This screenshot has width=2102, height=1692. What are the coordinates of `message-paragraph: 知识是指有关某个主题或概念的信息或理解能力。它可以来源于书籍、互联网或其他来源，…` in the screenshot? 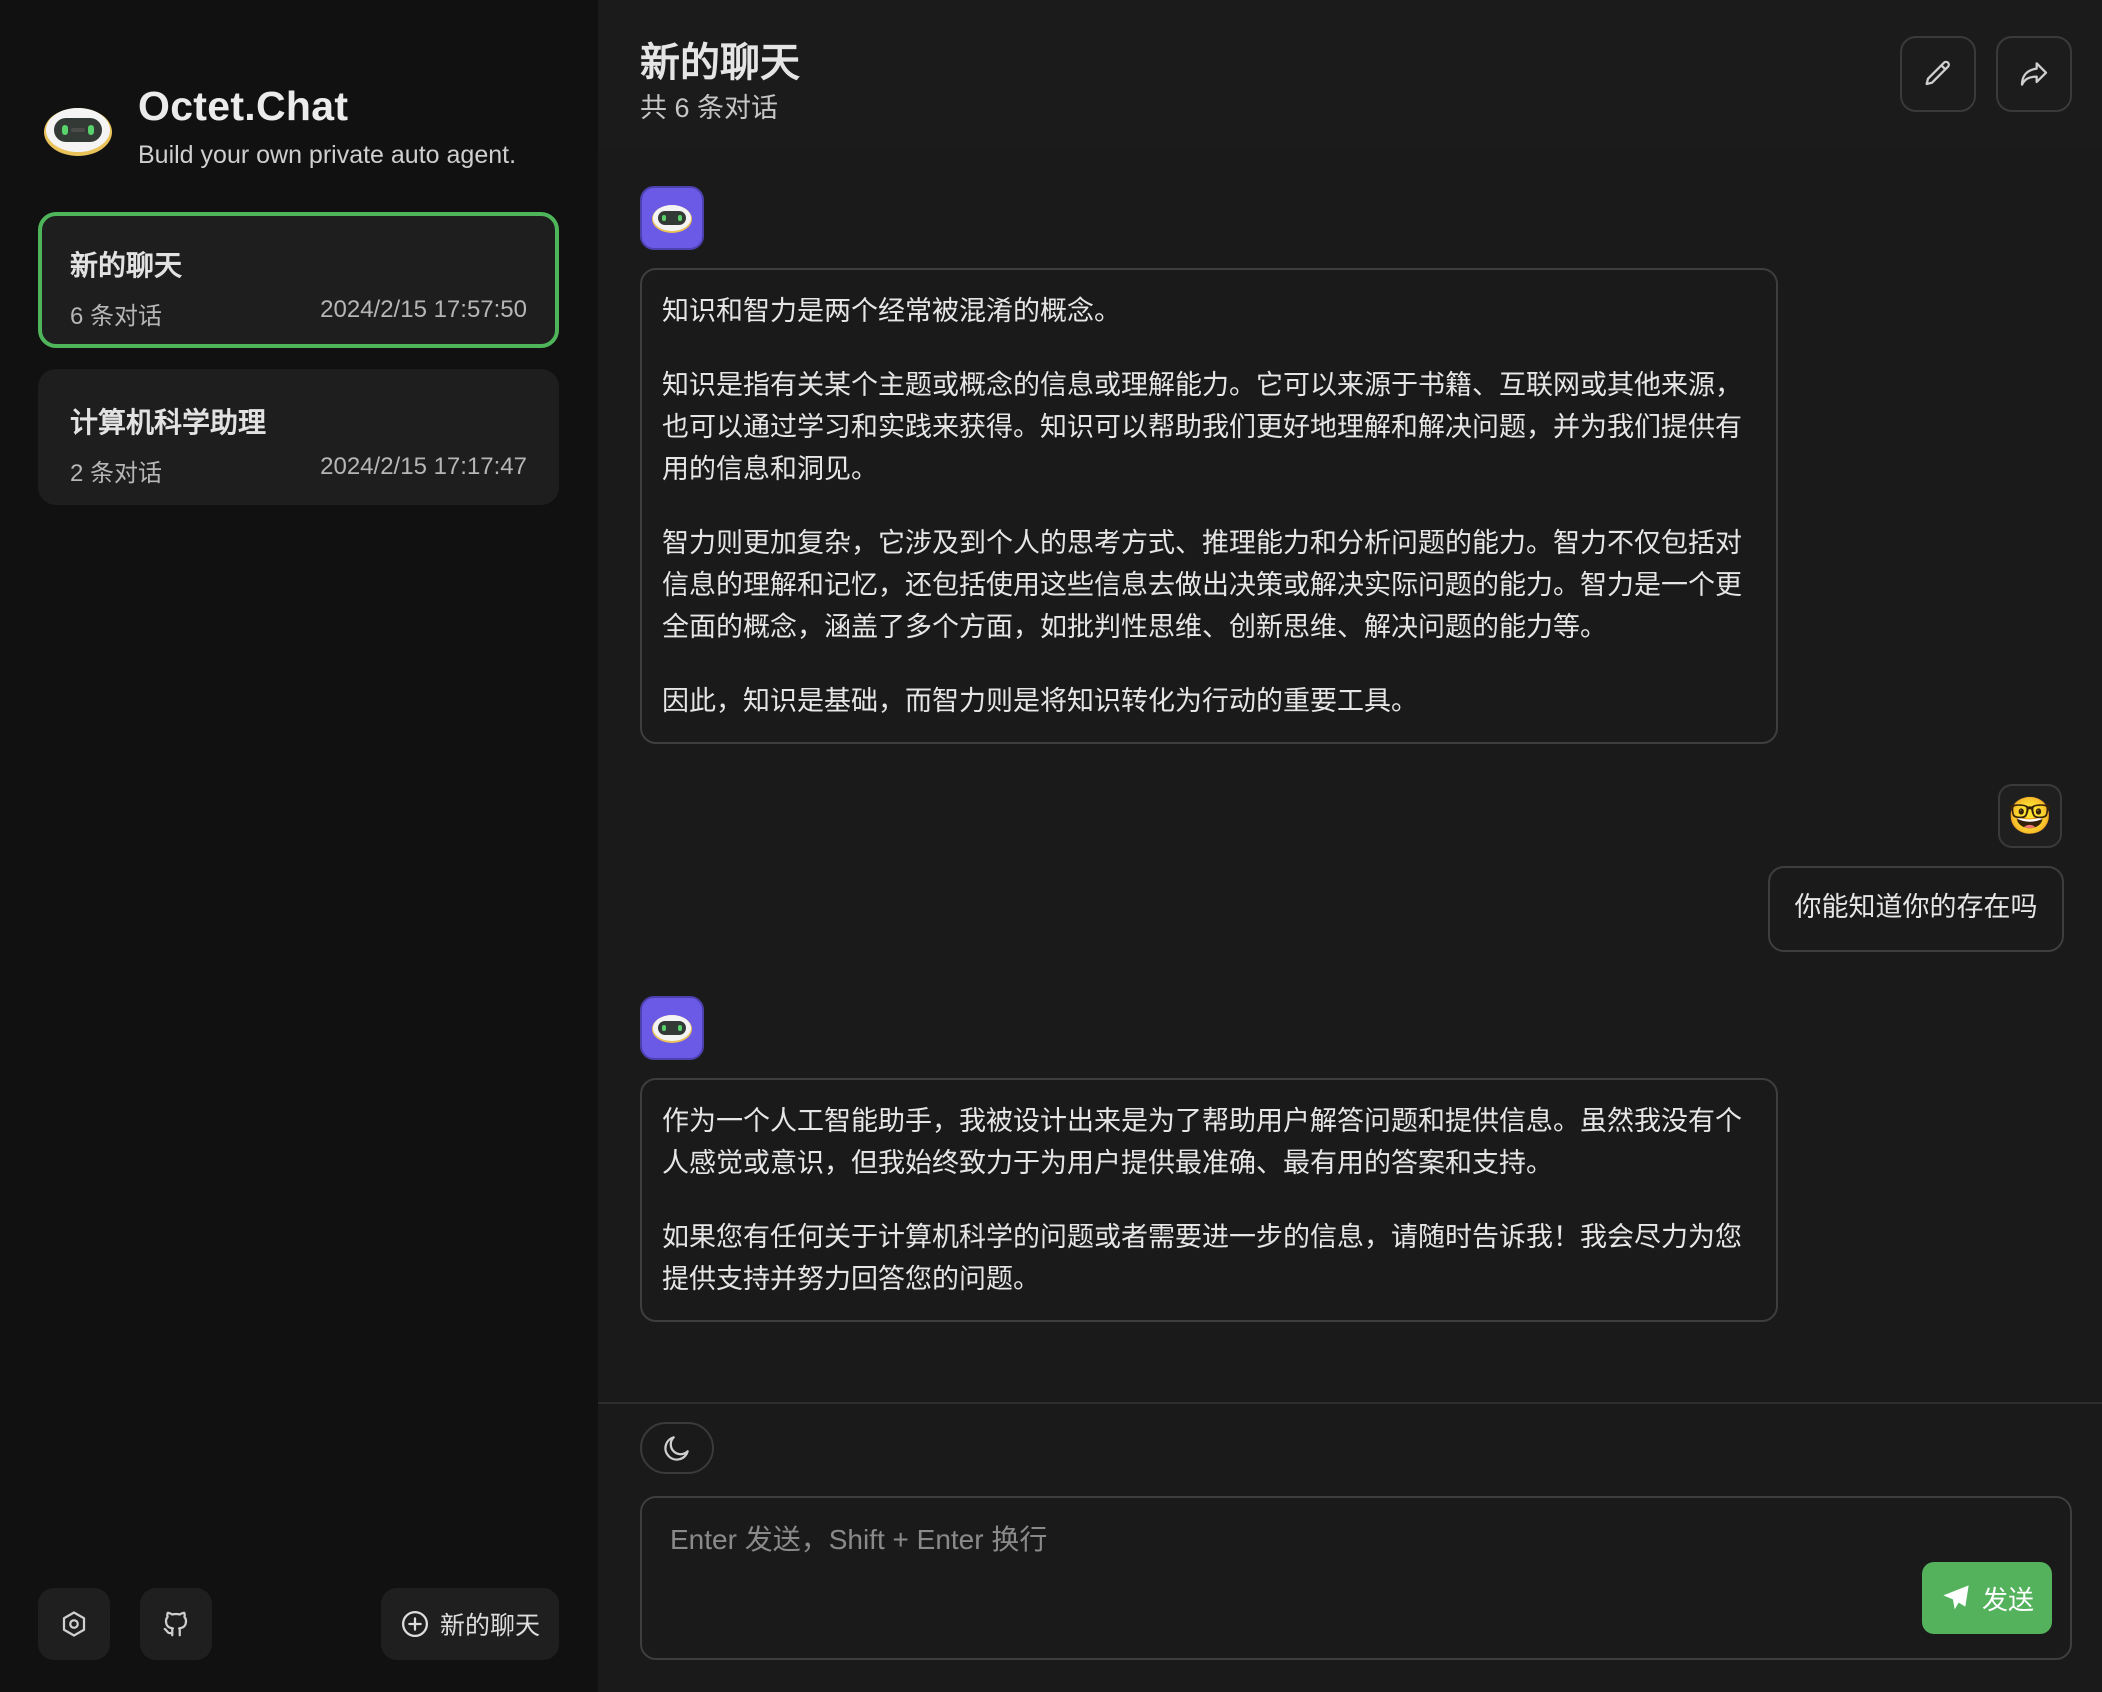 It's located at (1202, 427).